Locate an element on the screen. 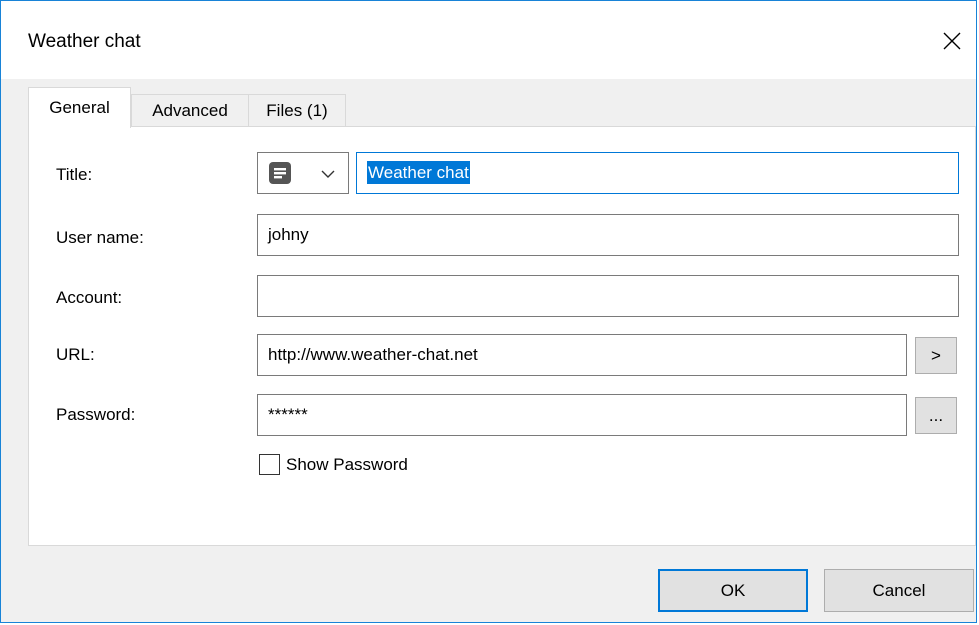 Image resolution: width=979 pixels, height=625 pixels. username-input-value: johny is located at coordinates (288, 234).